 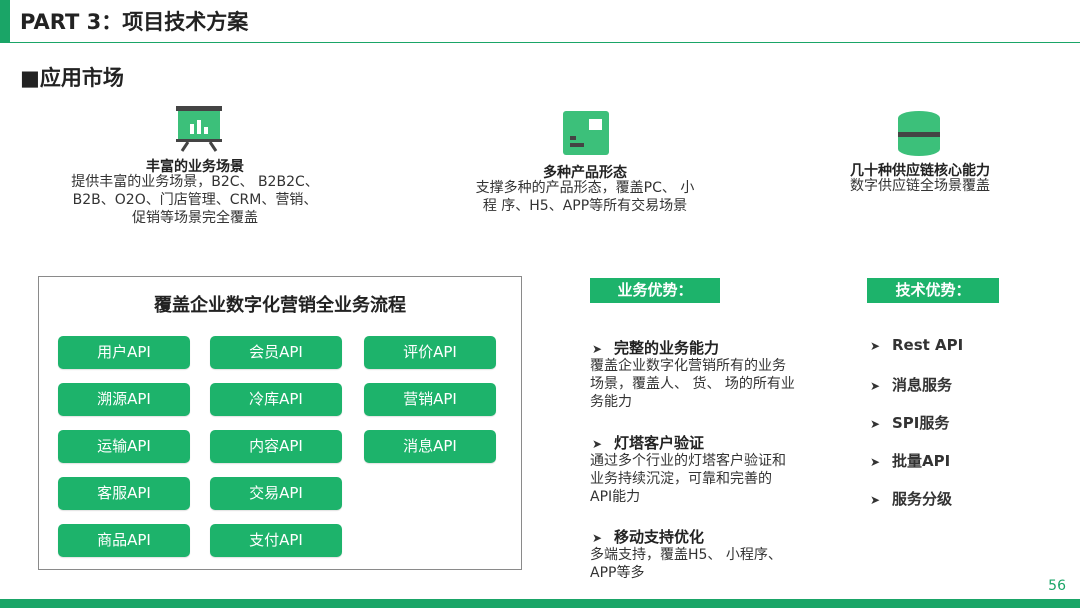 I want to click on feature-supply-chain: 几十种供应链核心能力 数字供应链全场景覆盖, so click(x=920, y=153).